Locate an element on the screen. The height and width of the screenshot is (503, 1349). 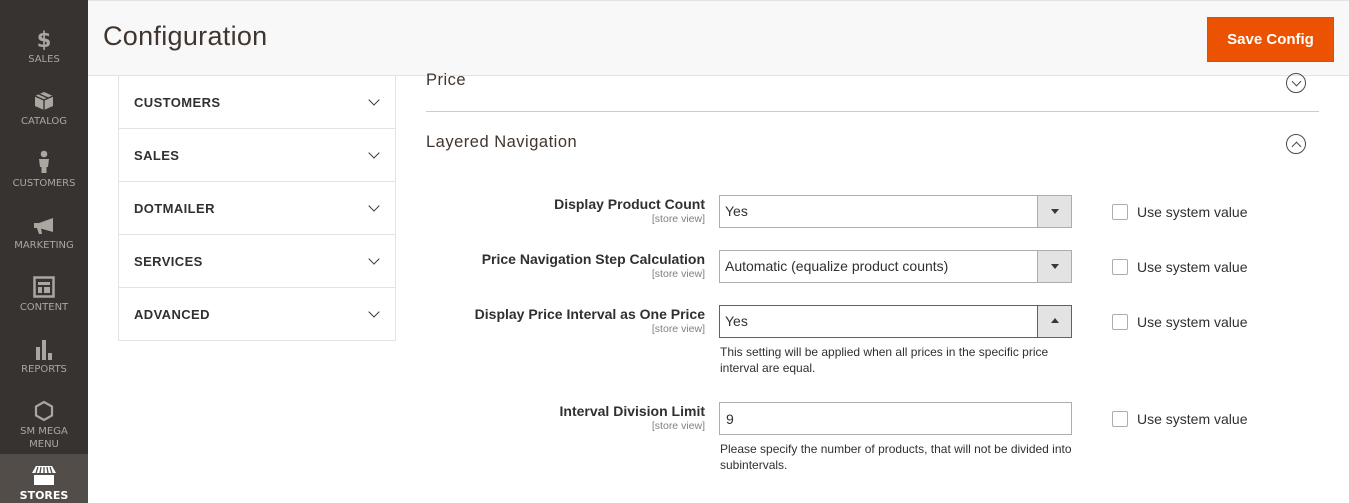
nav-item-stores: STORES is located at coordinates (44, 478).